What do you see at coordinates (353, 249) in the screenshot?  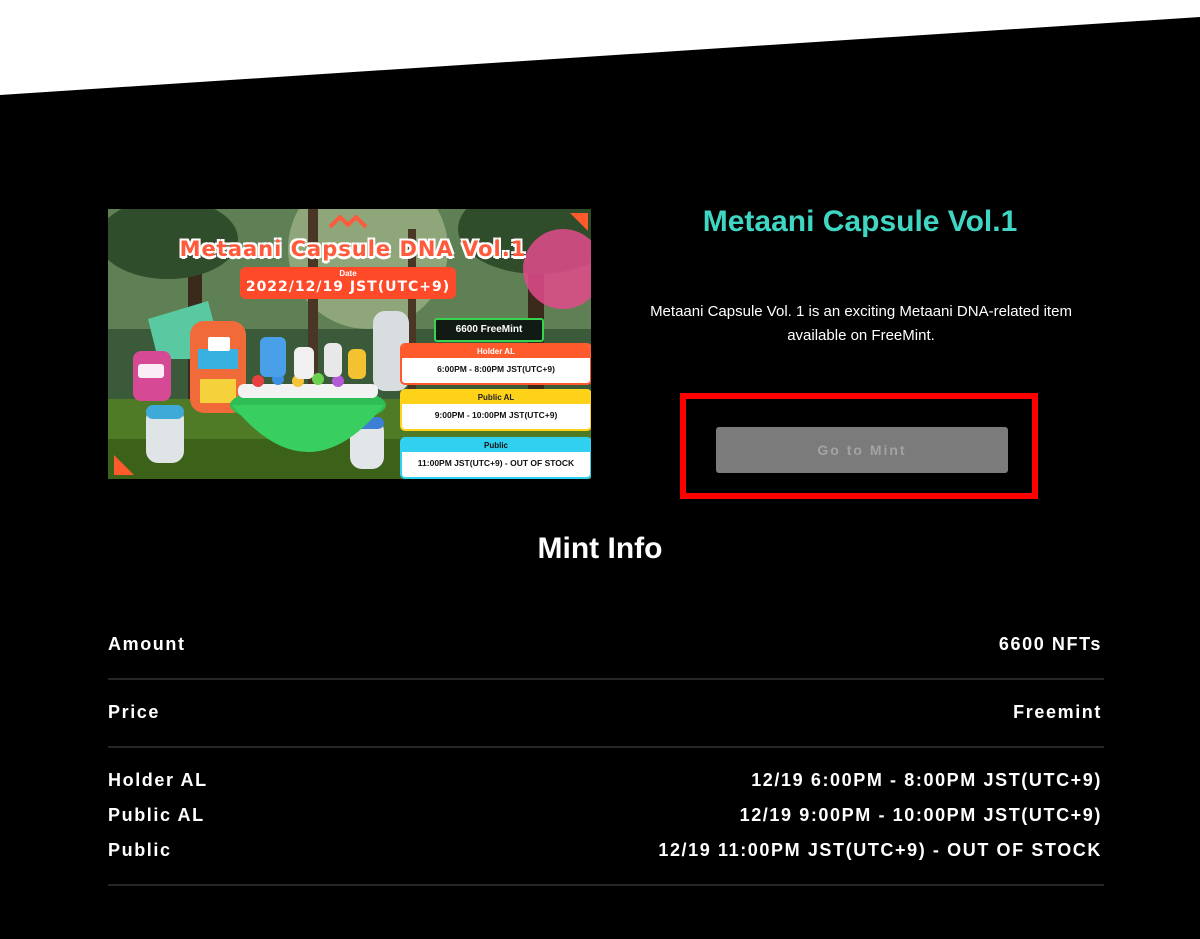 I see `banner-title: Metaani Capsule DNA Vol.1` at bounding box center [353, 249].